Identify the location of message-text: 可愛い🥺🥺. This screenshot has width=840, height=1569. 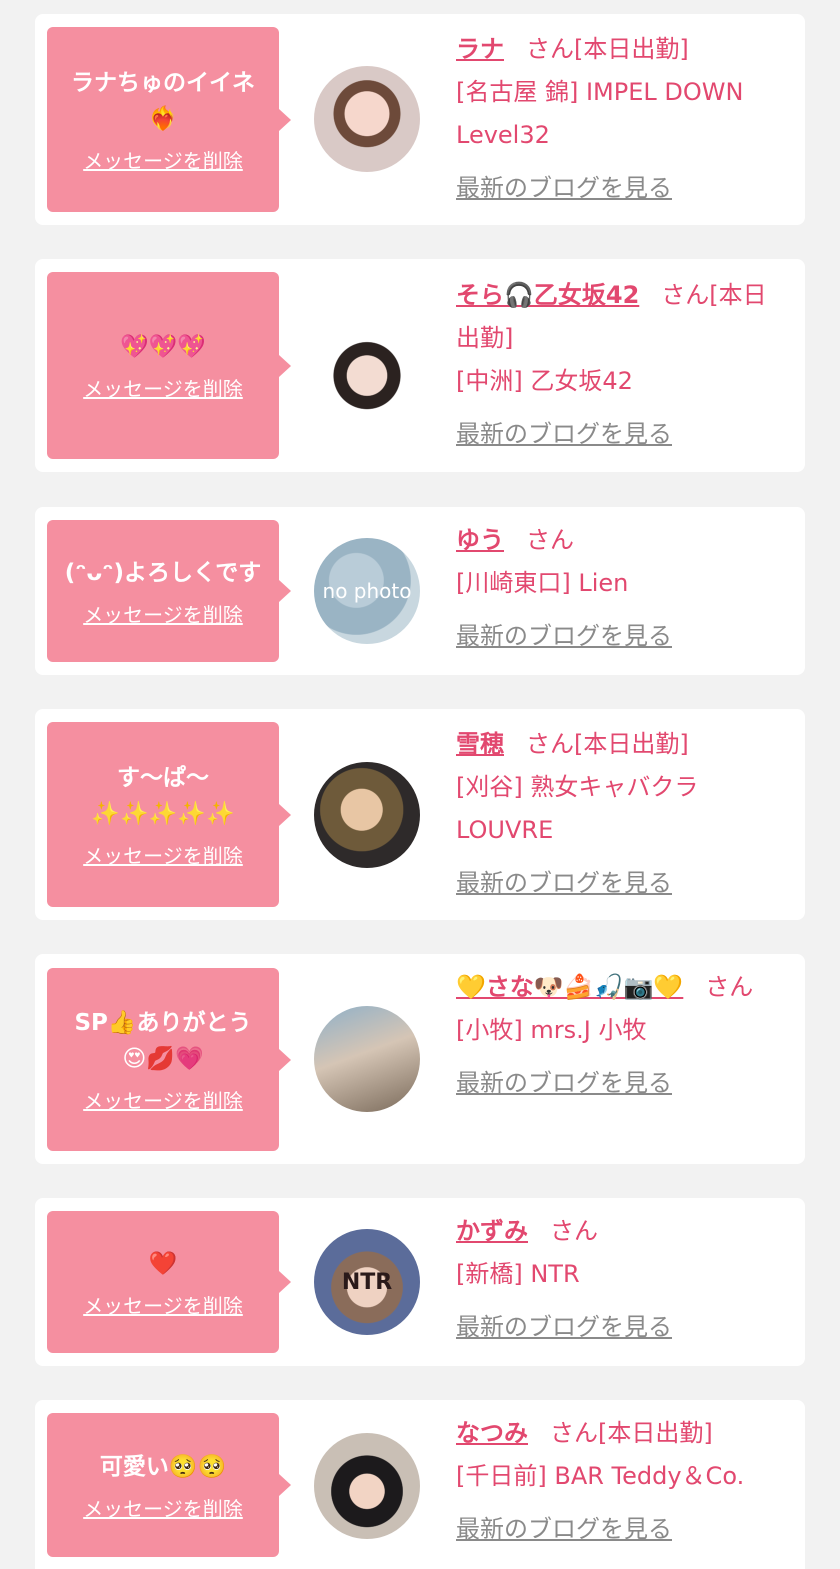
(163, 1466).